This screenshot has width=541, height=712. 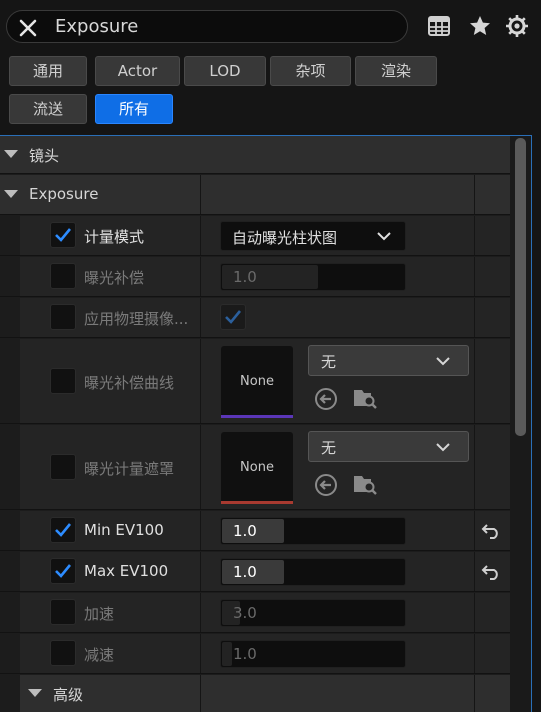 I want to click on exposure-compensation-field: 1.0, so click(x=313, y=277).